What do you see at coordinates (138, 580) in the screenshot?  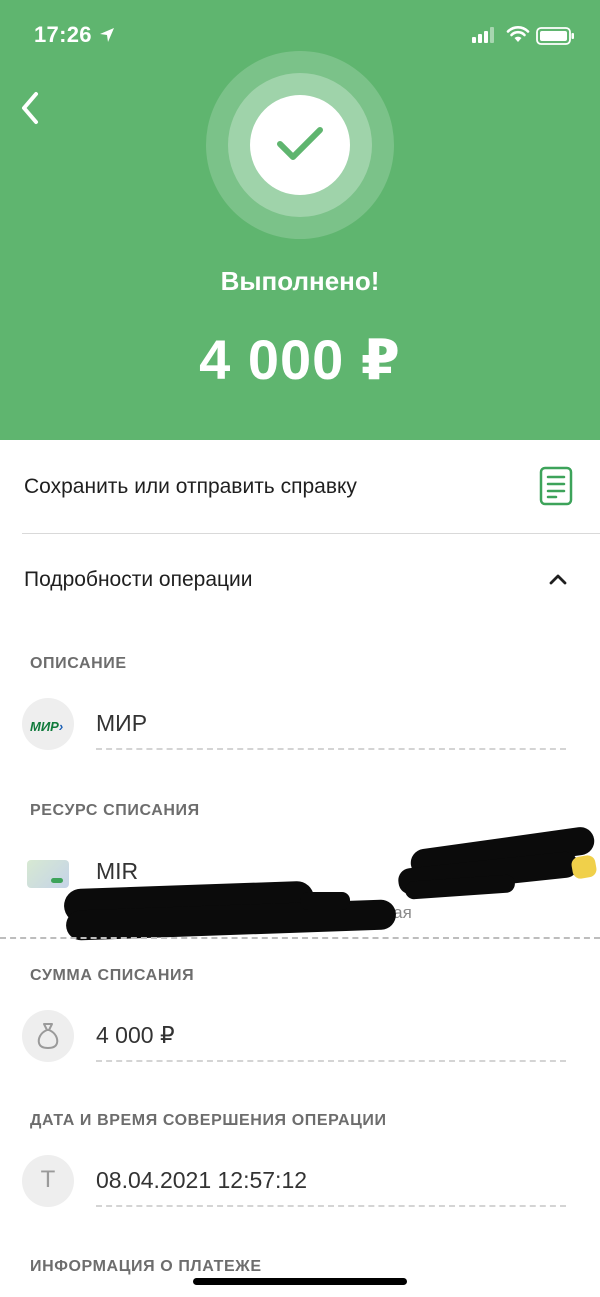 I see `operation-details-toggle: Подробности операции` at bounding box center [138, 580].